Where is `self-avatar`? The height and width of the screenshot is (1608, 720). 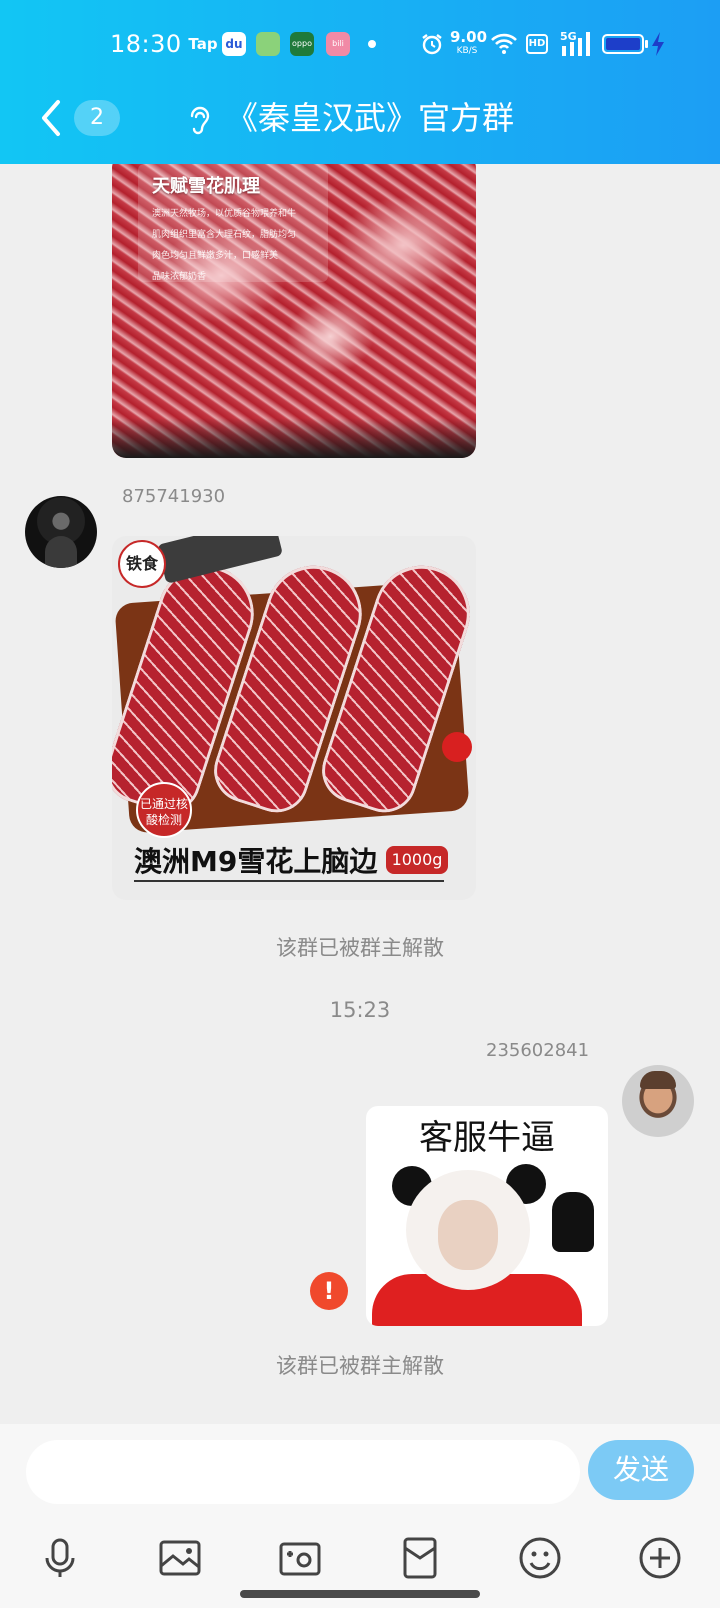 self-avatar is located at coordinates (658, 1101).